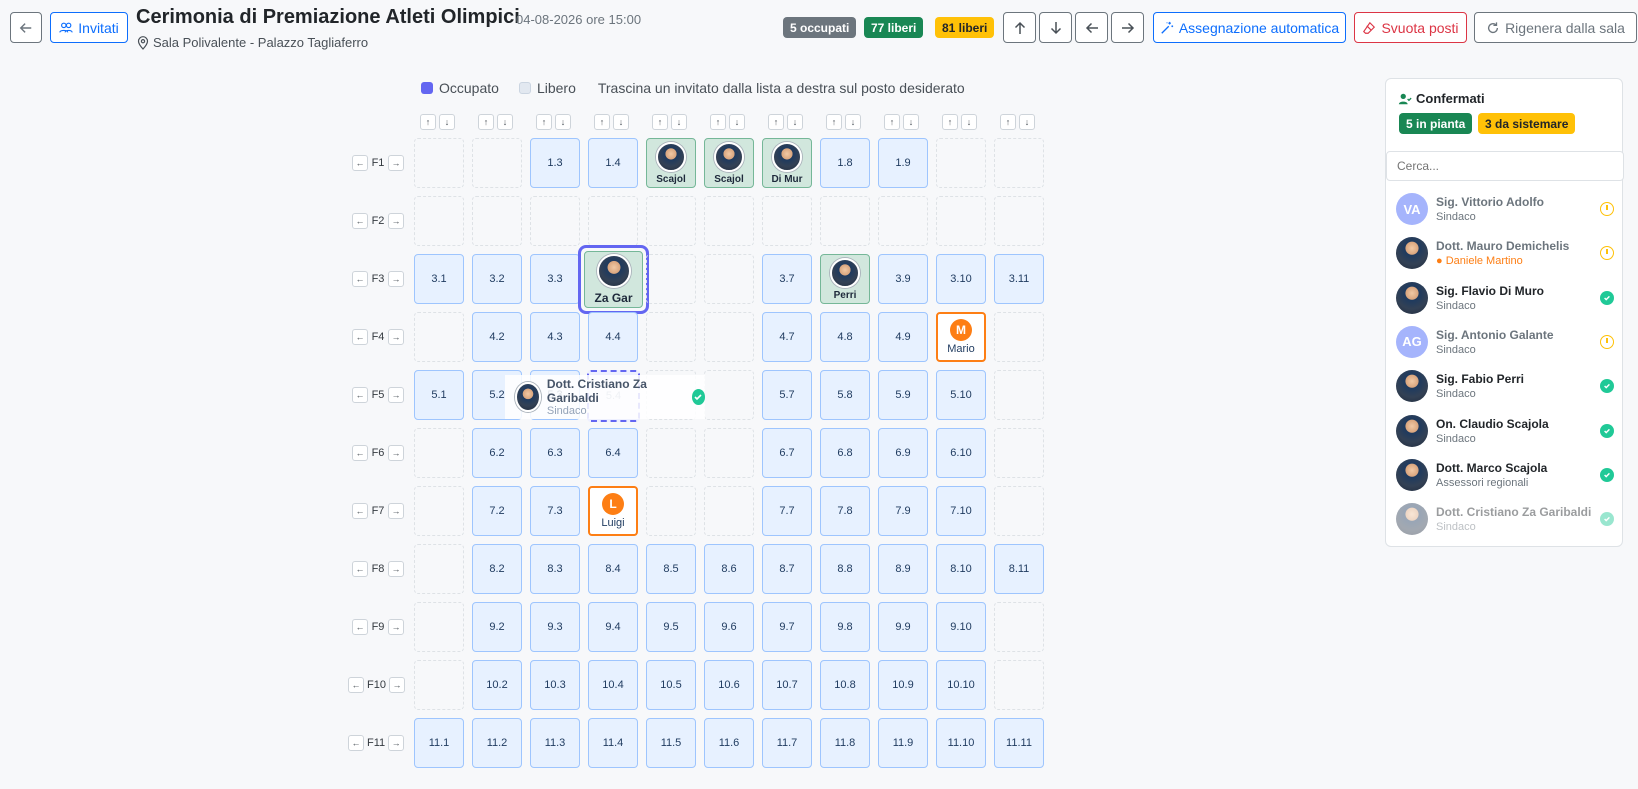 This screenshot has height=789, width=1638. I want to click on seat-free: 1.8, so click(845, 163).